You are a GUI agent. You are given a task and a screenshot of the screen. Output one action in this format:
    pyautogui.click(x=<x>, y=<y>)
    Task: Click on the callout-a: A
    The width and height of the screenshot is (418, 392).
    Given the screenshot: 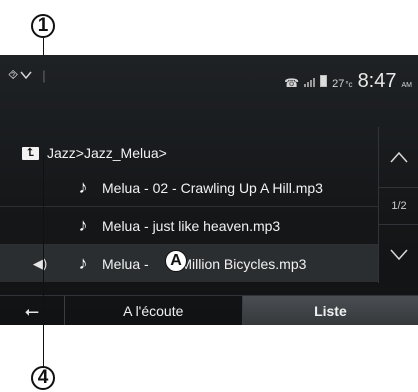 What is the action you would take?
    pyautogui.click(x=176, y=261)
    